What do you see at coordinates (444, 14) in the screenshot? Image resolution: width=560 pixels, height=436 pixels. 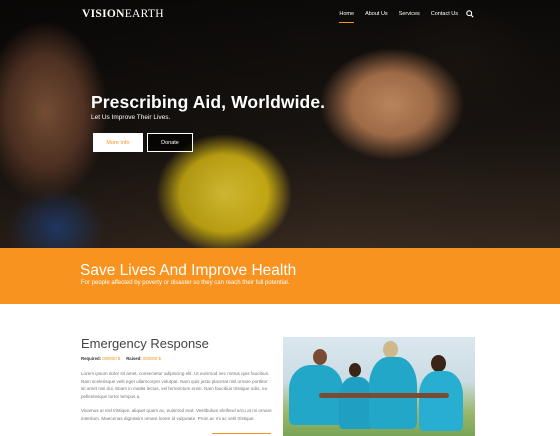 I see `nav-link-contact-us: Contact Us` at bounding box center [444, 14].